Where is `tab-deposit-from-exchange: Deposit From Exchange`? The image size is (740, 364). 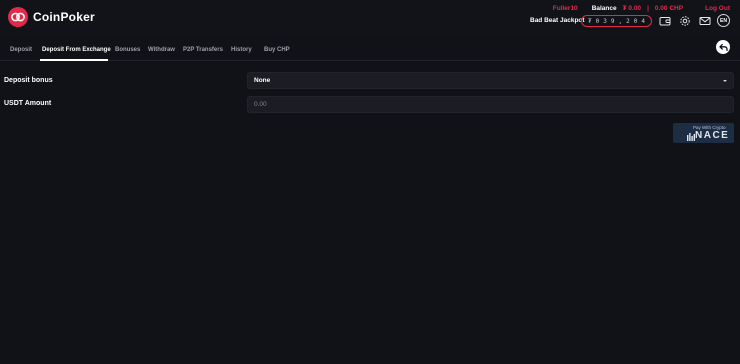 tab-deposit-from-exchange: Deposit From Exchange is located at coordinates (76, 50).